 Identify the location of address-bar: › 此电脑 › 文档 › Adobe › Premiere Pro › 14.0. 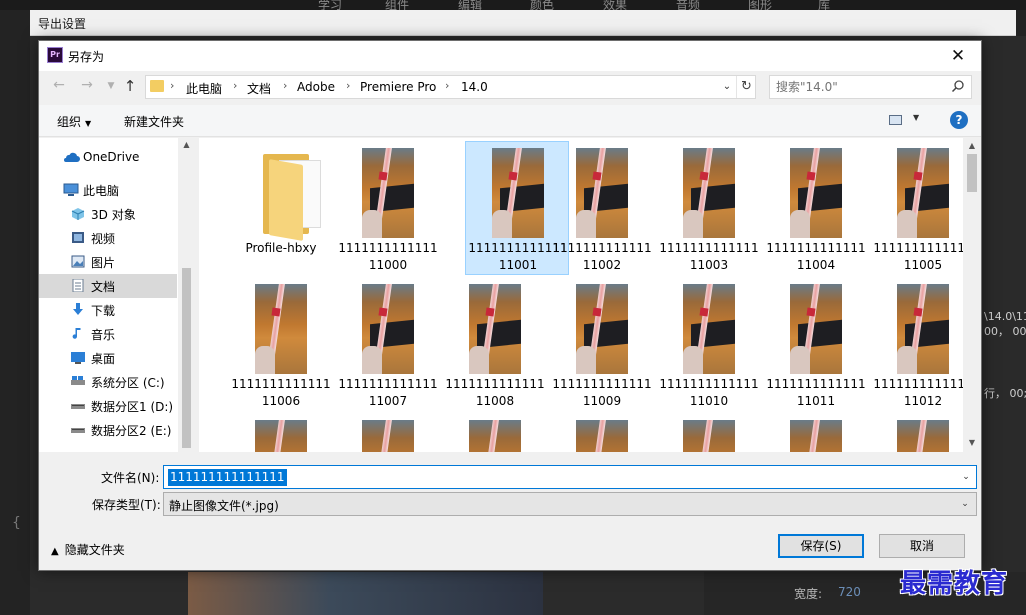
(450, 87).